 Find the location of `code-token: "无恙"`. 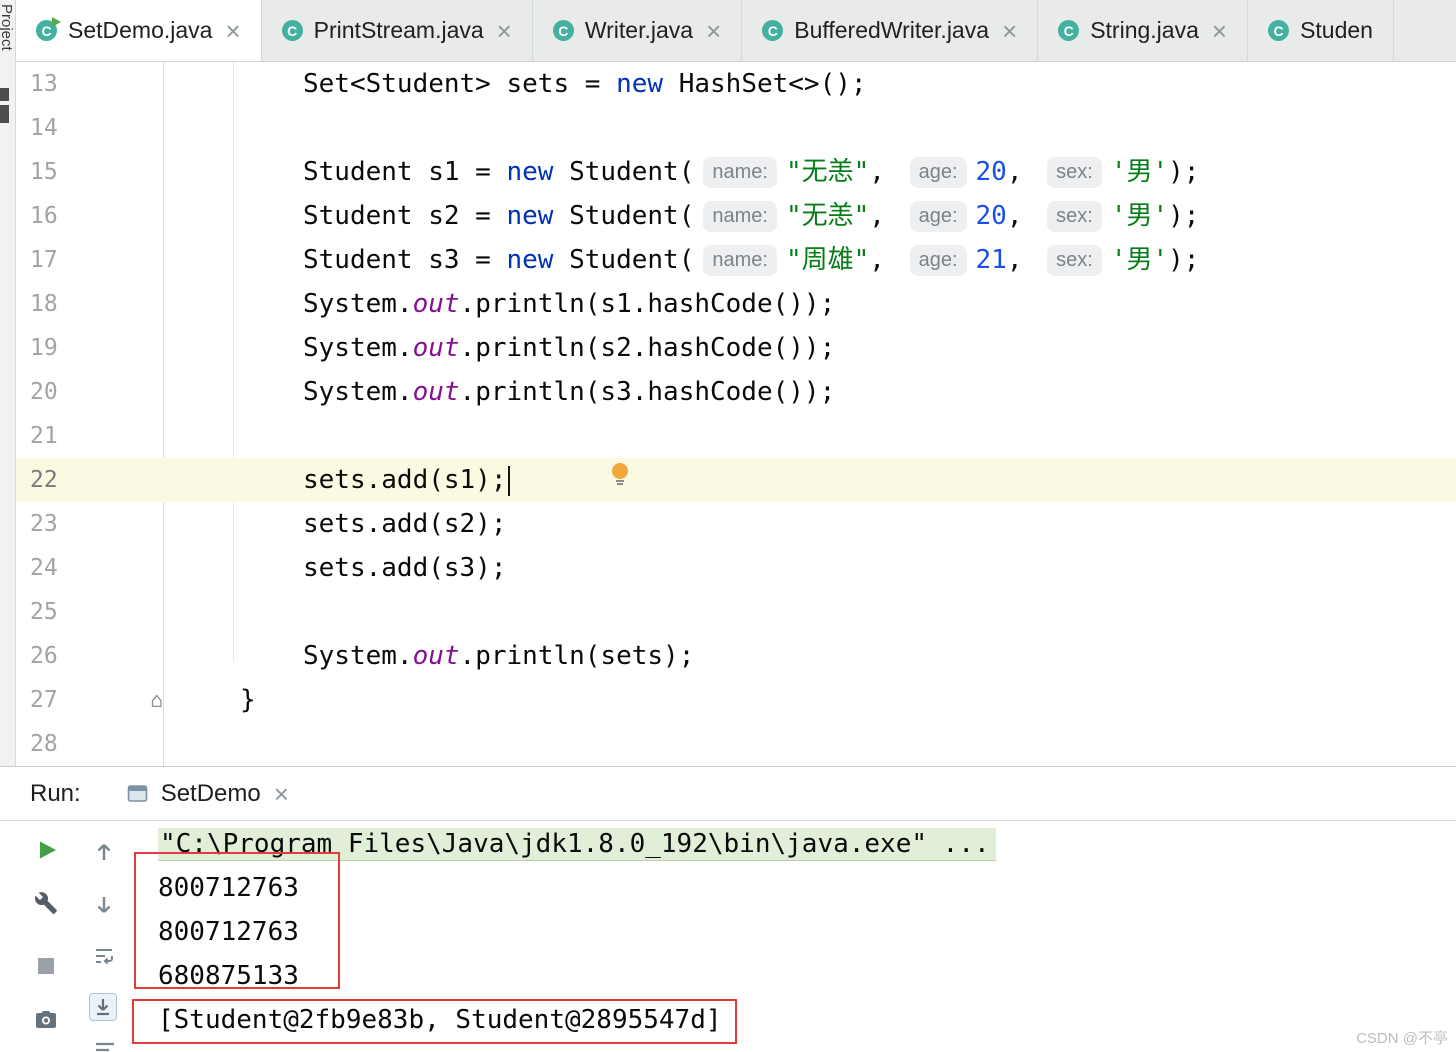

code-token: "无恙" is located at coordinates (827, 216).